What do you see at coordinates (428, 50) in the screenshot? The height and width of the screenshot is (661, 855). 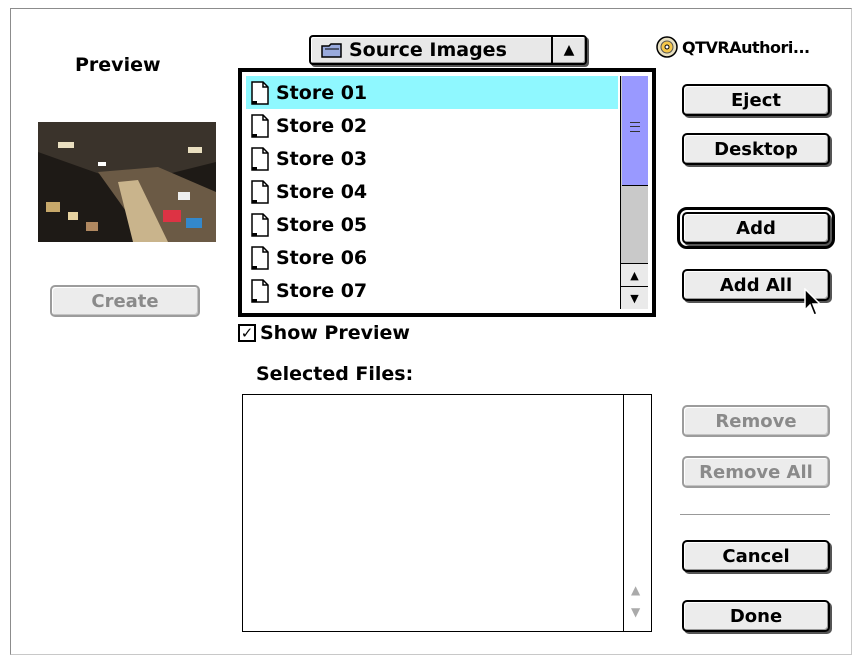 I see `popup-label: Source Images` at bounding box center [428, 50].